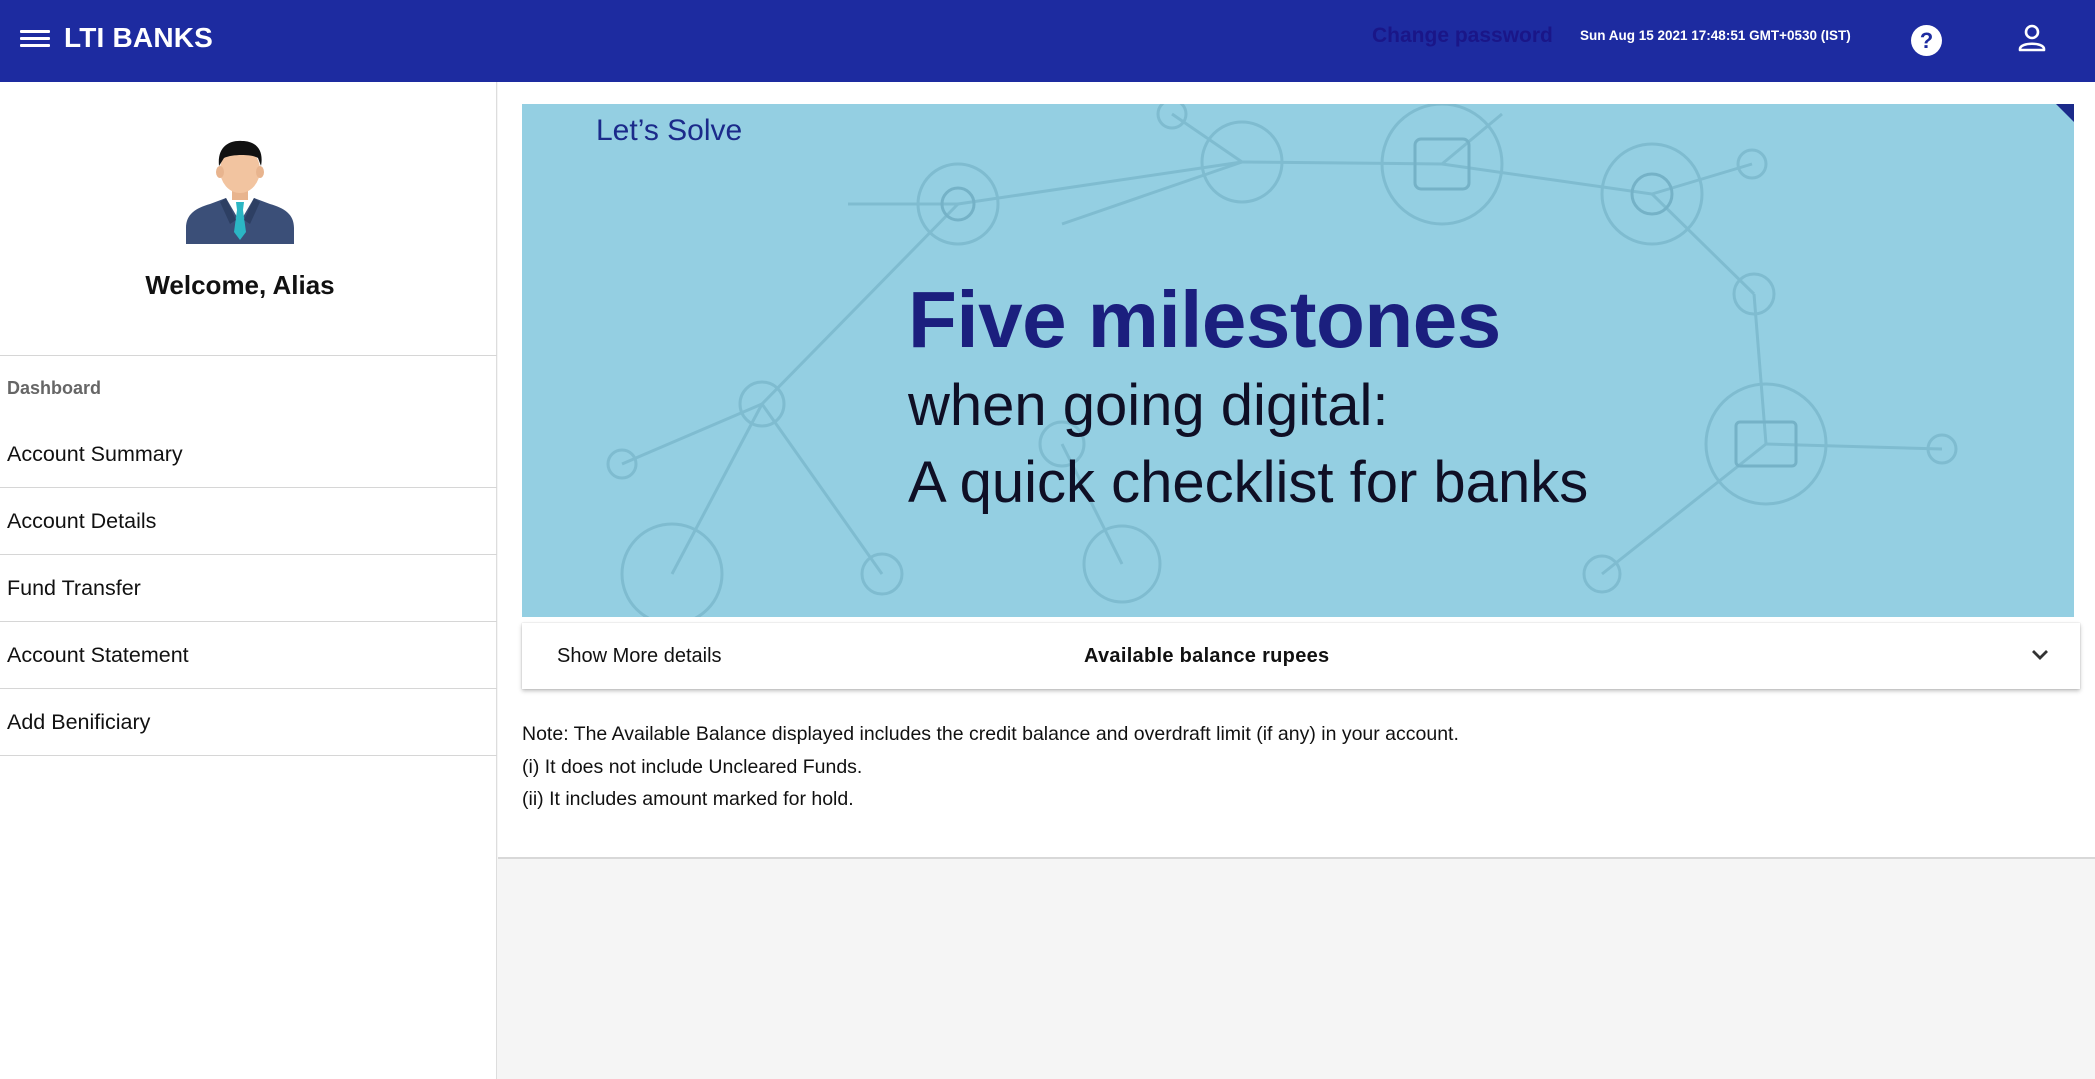  What do you see at coordinates (35, 39) in the screenshot?
I see `menu-icon` at bounding box center [35, 39].